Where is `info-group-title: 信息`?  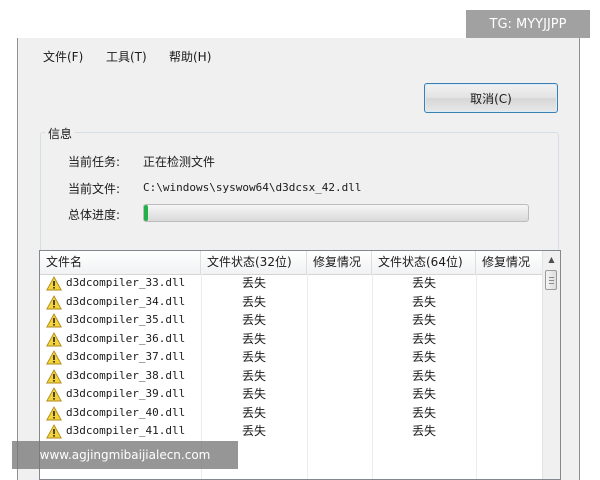 info-group-title: 信息 is located at coordinates (60, 133).